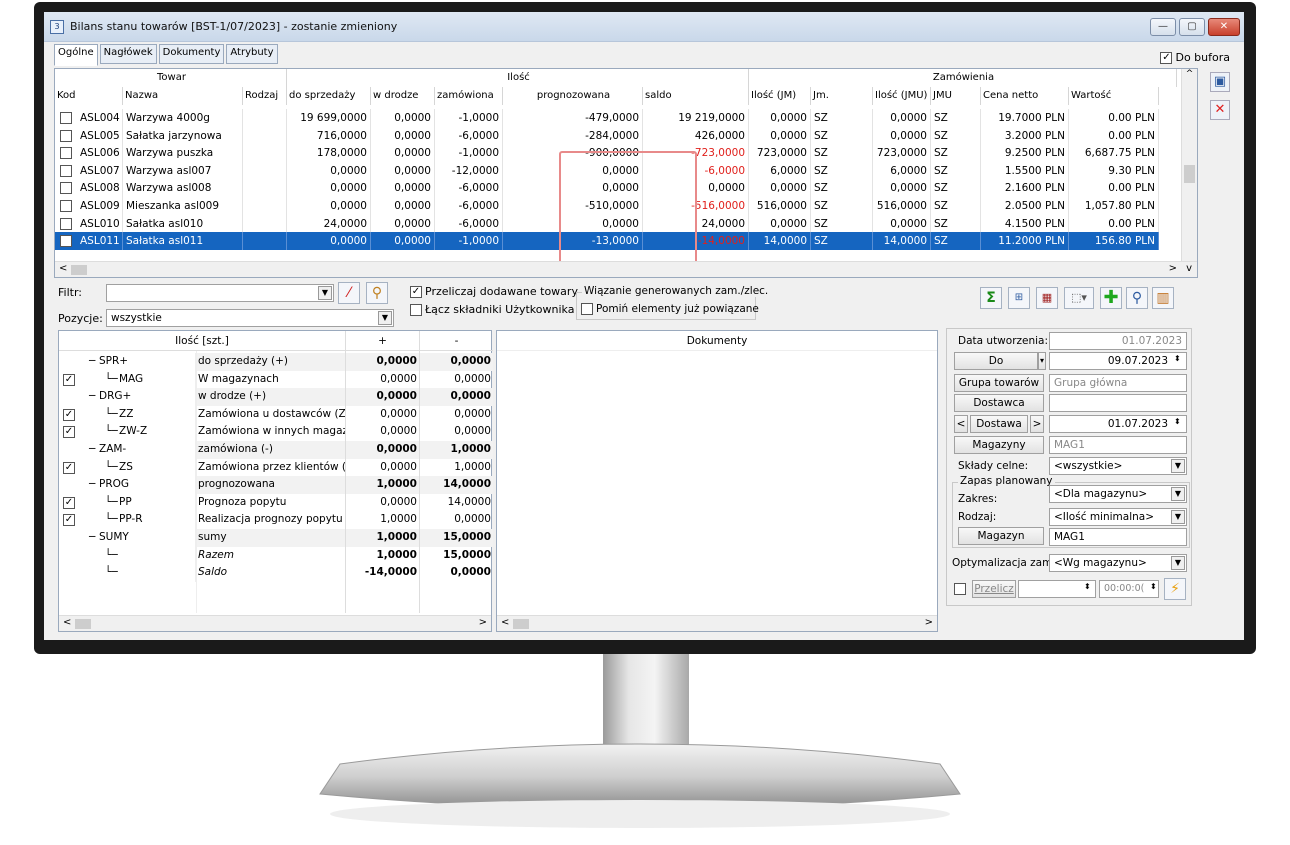 This screenshot has height=845, width=1290. What do you see at coordinates (403, 96) in the screenshot?
I see `column-header: w drodze` at bounding box center [403, 96].